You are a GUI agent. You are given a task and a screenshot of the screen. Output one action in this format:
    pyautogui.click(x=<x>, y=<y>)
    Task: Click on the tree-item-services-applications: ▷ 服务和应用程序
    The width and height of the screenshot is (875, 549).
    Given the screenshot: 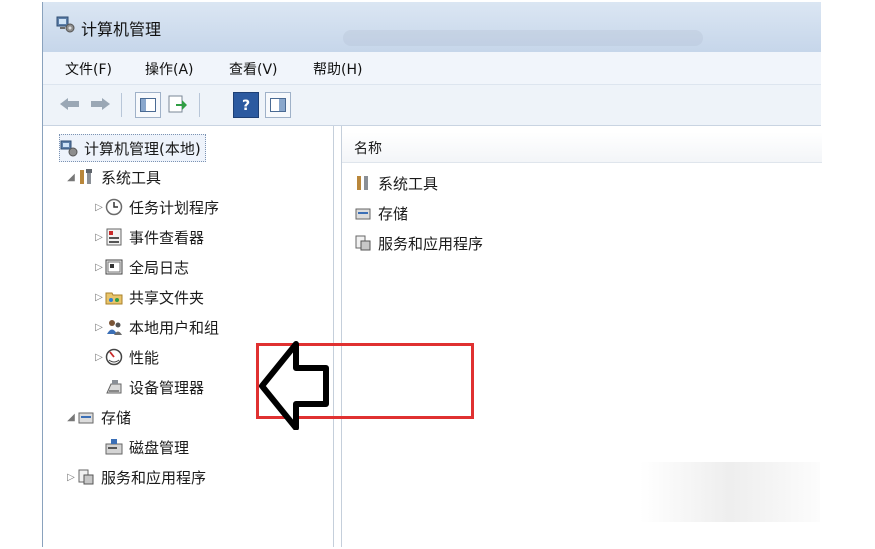 What is the action you would take?
    pyautogui.click(x=135, y=477)
    